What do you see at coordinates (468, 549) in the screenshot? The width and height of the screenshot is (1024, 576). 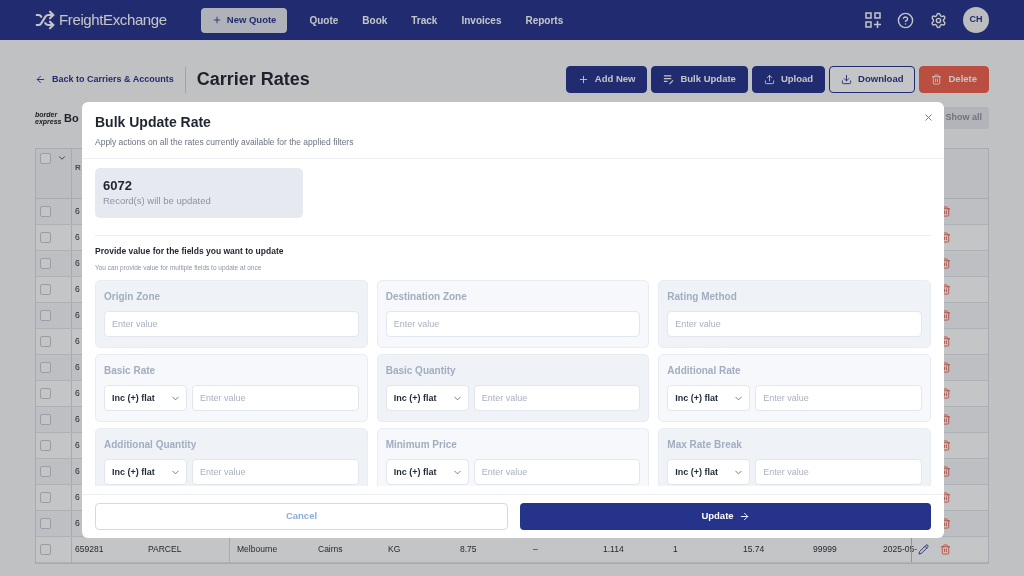 I see `table-cell: 8.75` at bounding box center [468, 549].